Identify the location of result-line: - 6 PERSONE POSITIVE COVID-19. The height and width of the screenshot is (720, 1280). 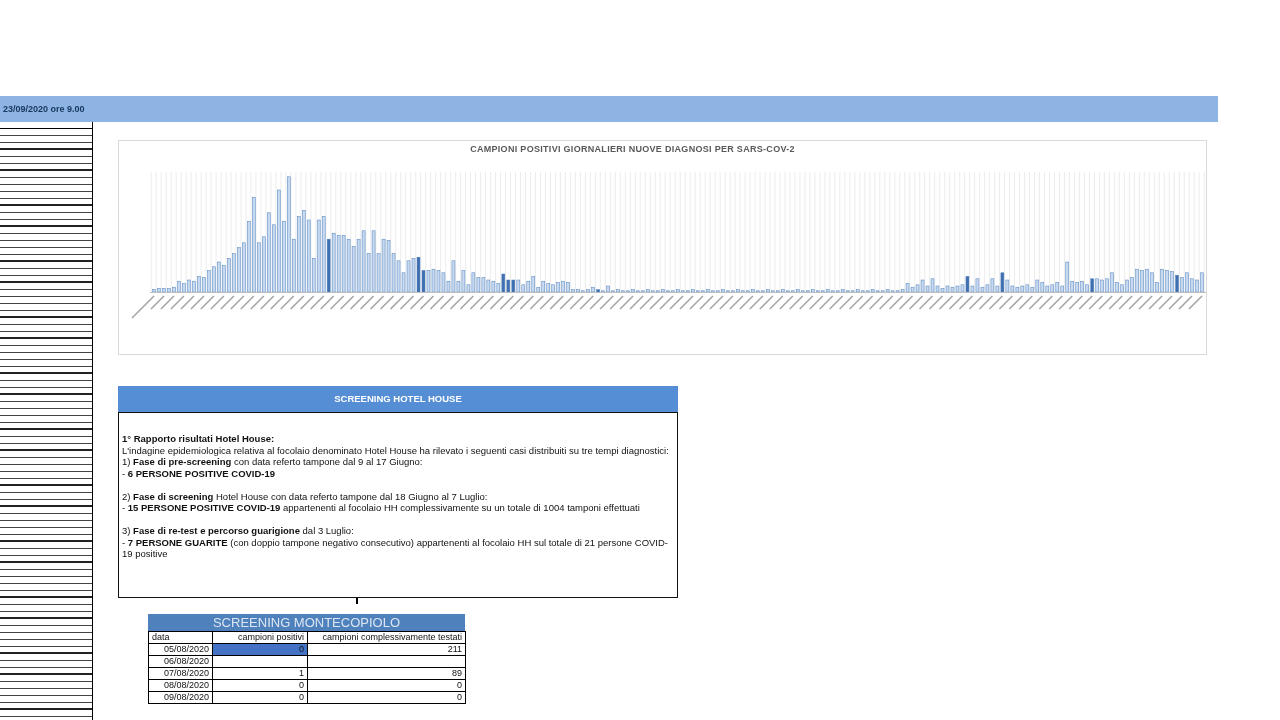
(199, 473).